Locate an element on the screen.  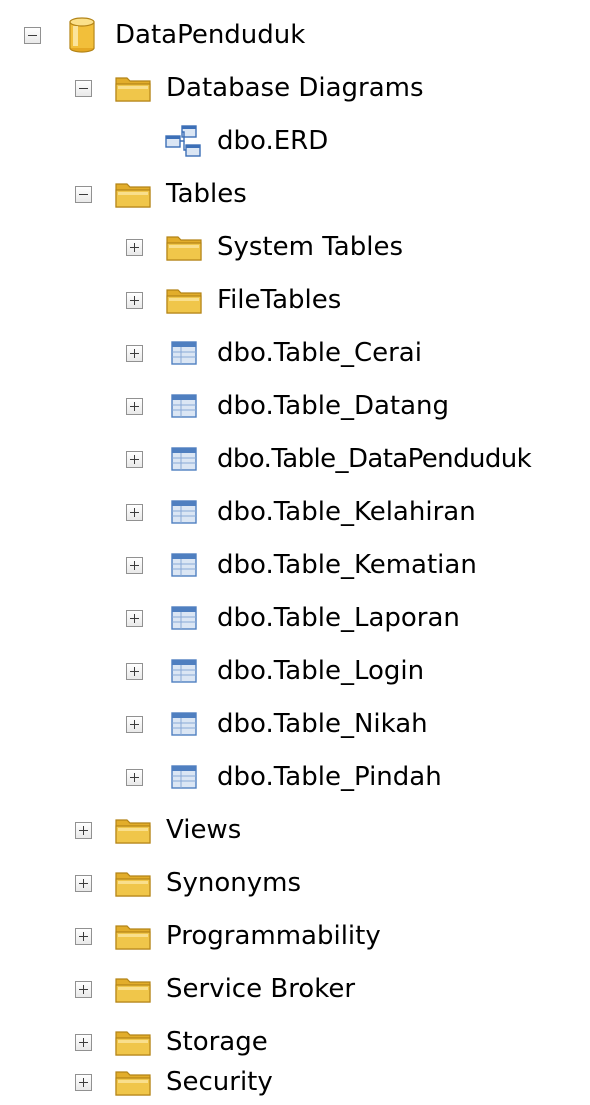
tree-node-database-diagrams: Database Diagrams is located at coordinates (249, 88).